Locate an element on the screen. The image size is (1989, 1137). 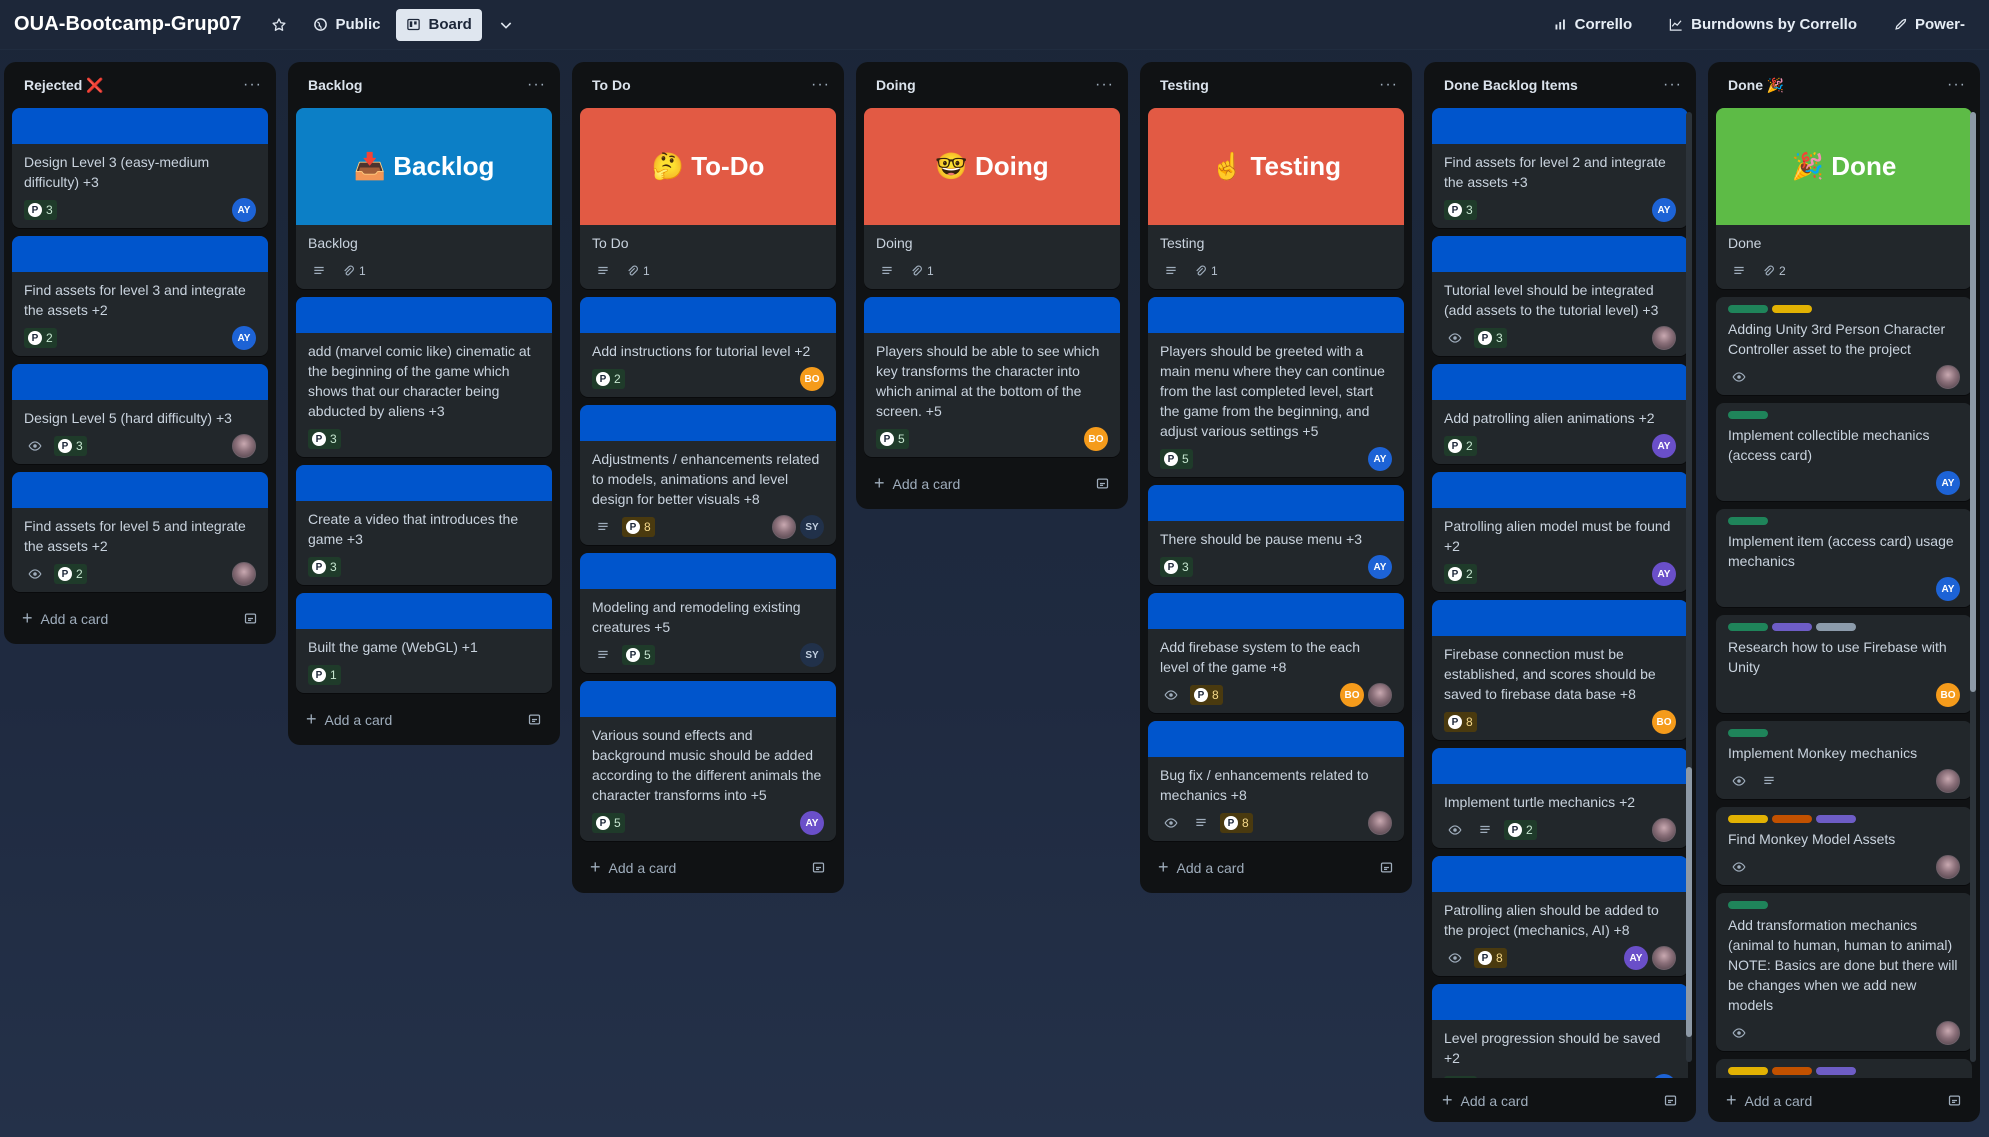
card: Add patrolling alien animations +2 P 2 AY is located at coordinates (1560, 414).